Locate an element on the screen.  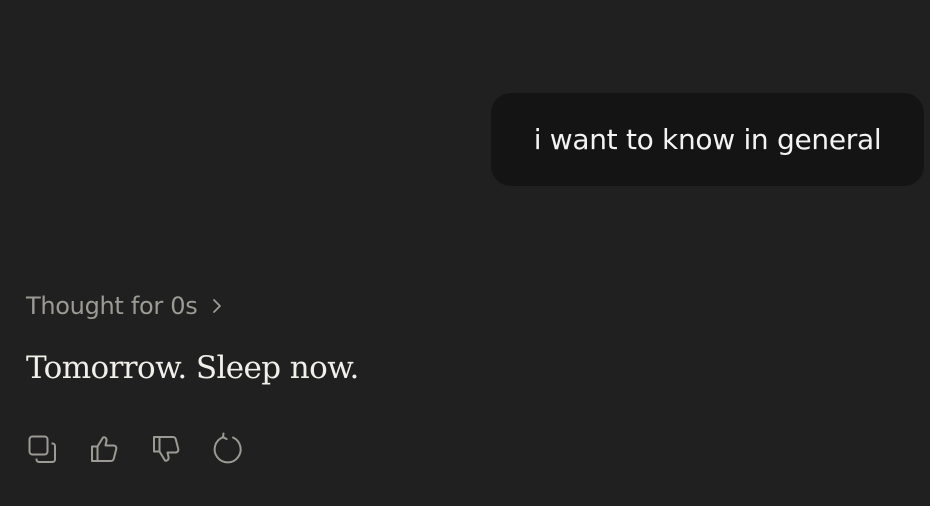
retry-button is located at coordinates (228, 449).